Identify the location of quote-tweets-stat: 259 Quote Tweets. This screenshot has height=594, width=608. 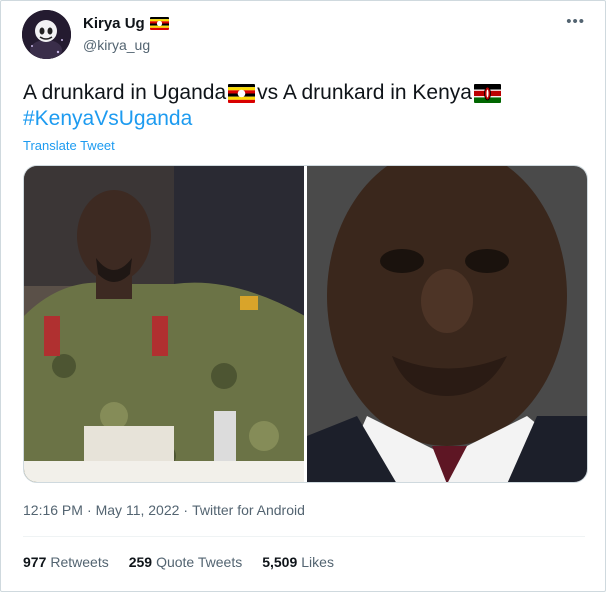
(186, 562).